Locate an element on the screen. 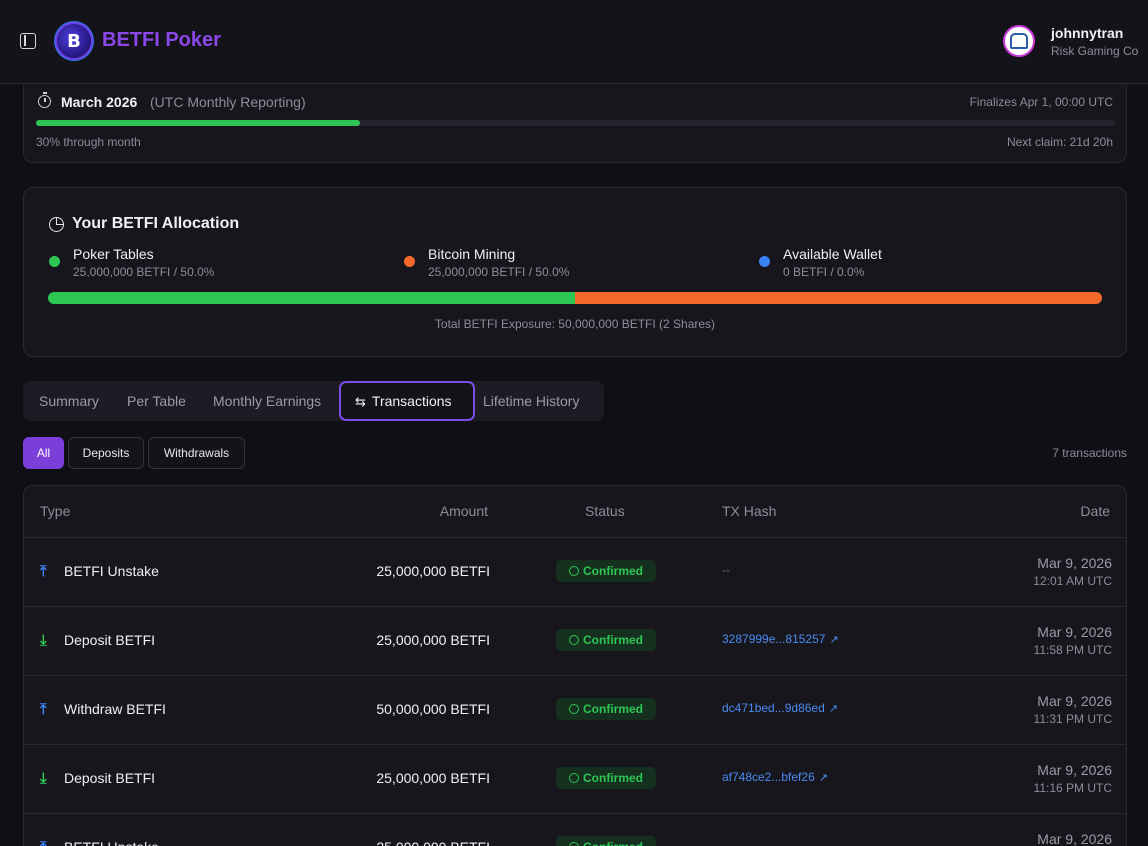 The width and height of the screenshot is (1148, 846). brand-logo: B is located at coordinates (74, 41).